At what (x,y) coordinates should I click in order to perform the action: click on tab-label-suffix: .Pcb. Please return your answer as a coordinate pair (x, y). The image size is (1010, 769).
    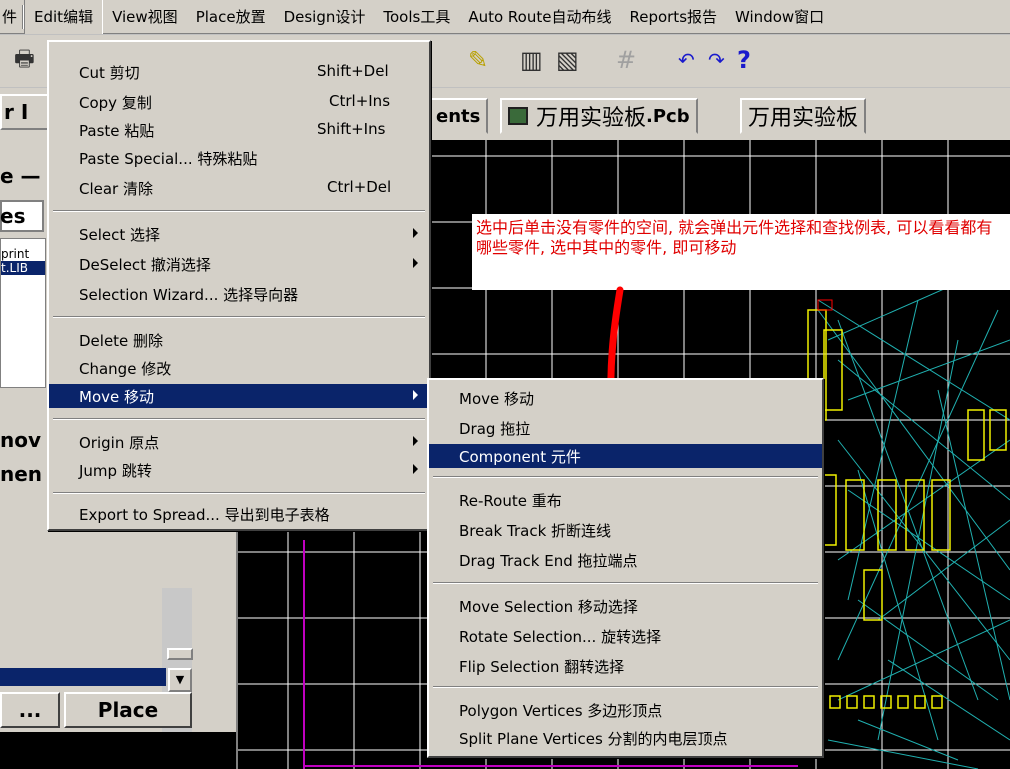
    Looking at the image, I should click on (668, 116).